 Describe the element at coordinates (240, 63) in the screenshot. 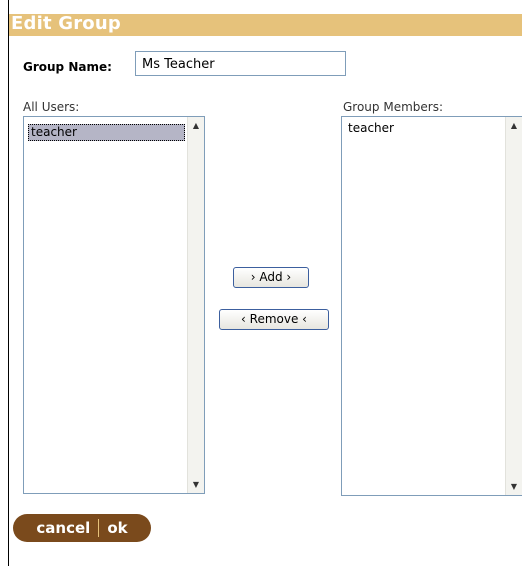

I see `group-name-input` at that location.